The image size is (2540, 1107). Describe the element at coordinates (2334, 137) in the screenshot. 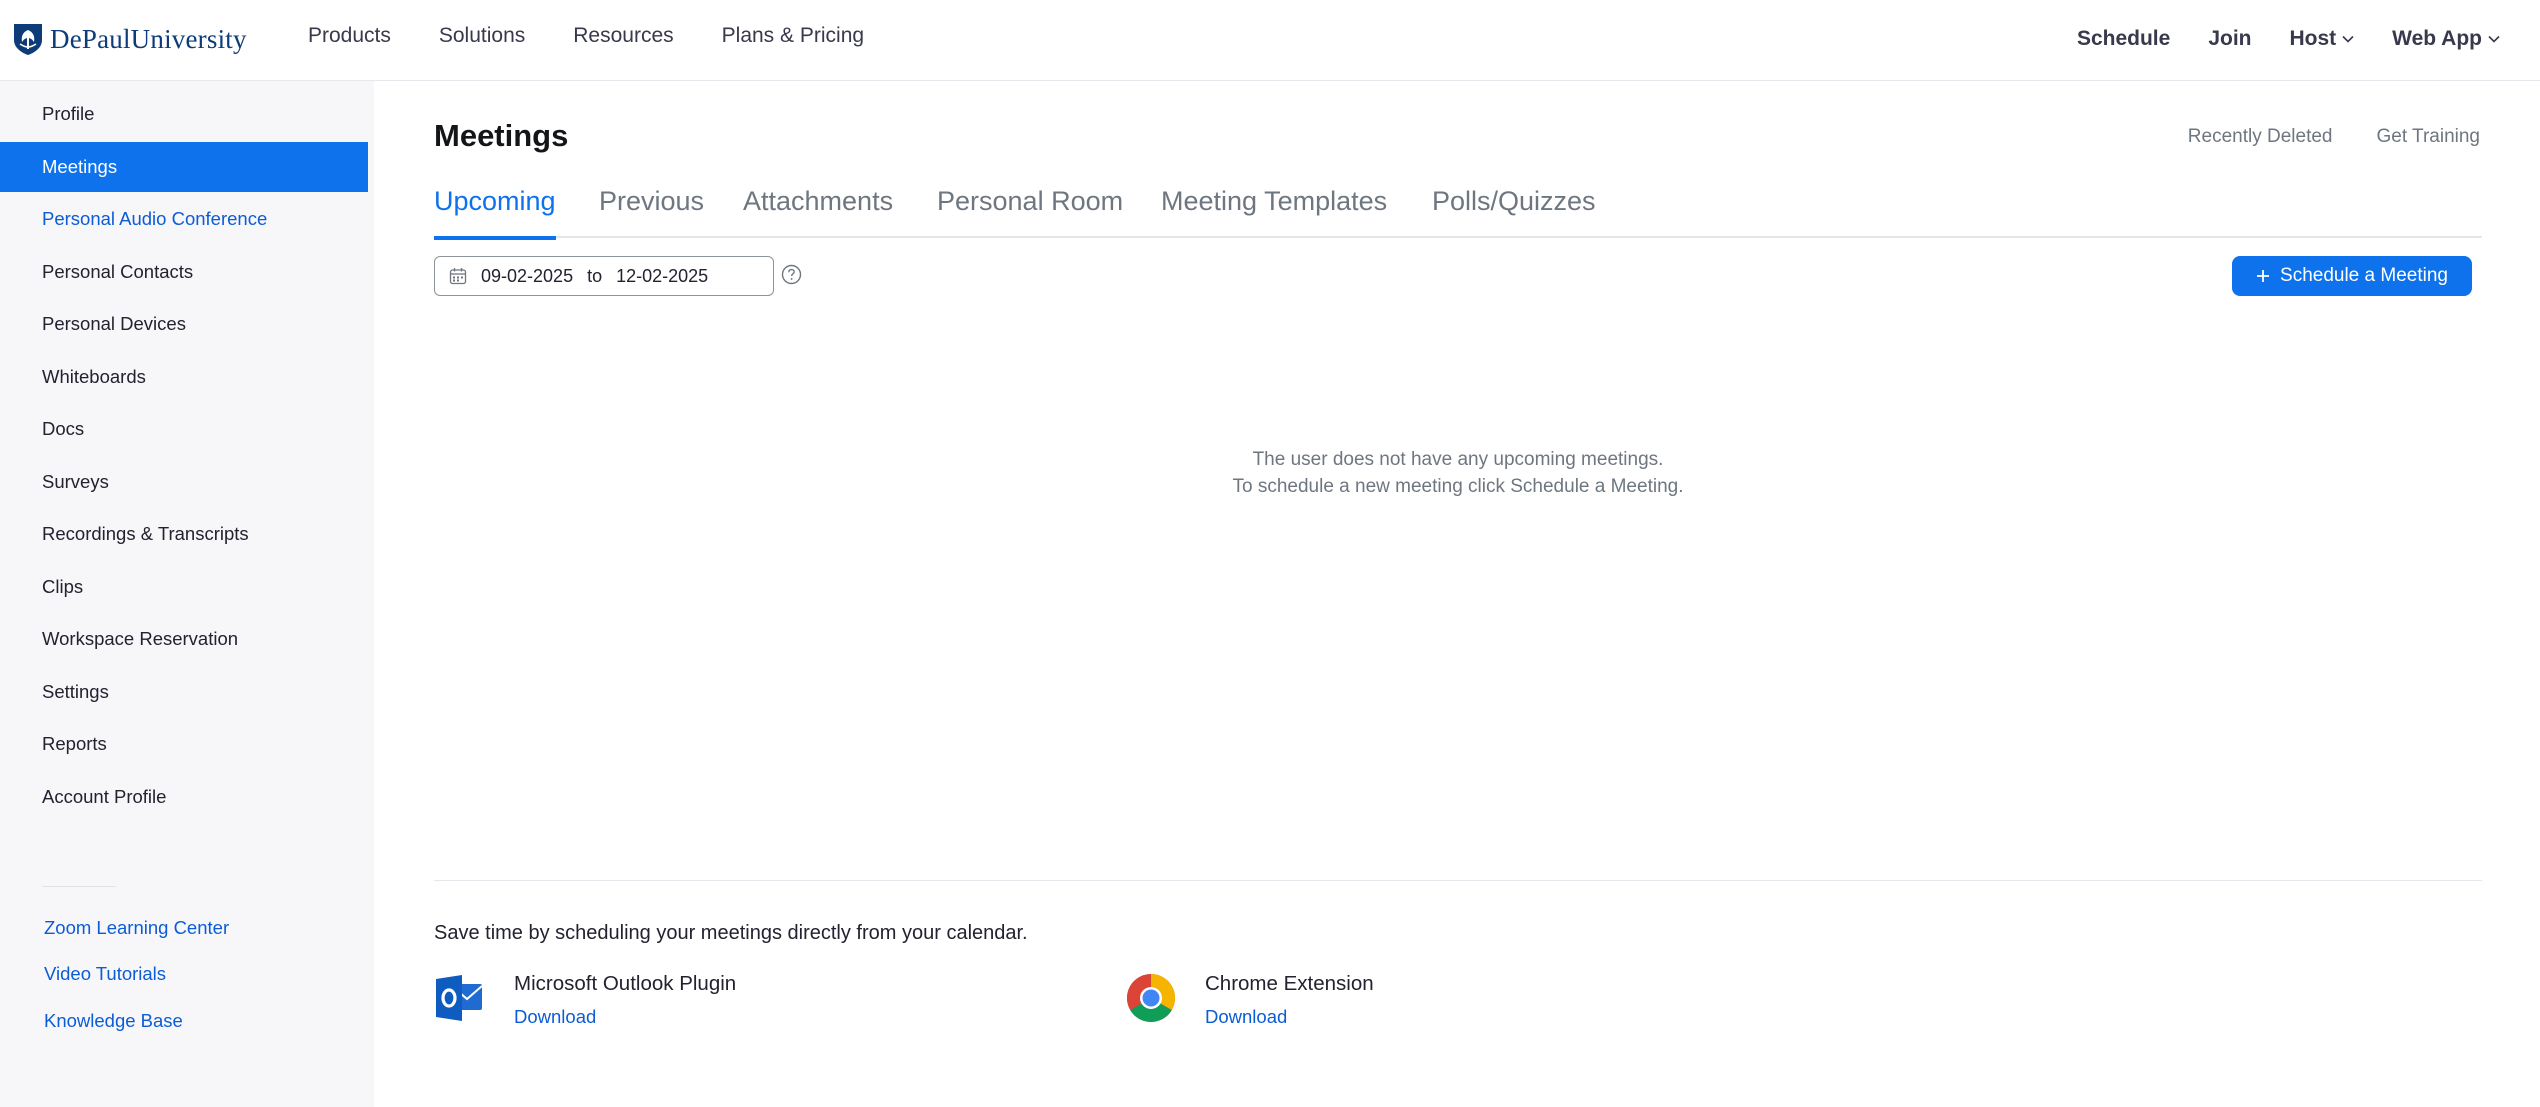

I see `page-top-links: Recently Deleted Get Training` at that location.